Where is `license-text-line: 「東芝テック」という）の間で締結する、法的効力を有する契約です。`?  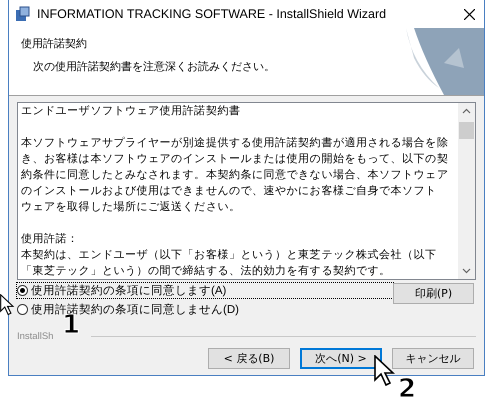 license-text-line: 「東芝テック」という）の間で締結する、法的効力を有する契約です。 is located at coordinates (206, 271).